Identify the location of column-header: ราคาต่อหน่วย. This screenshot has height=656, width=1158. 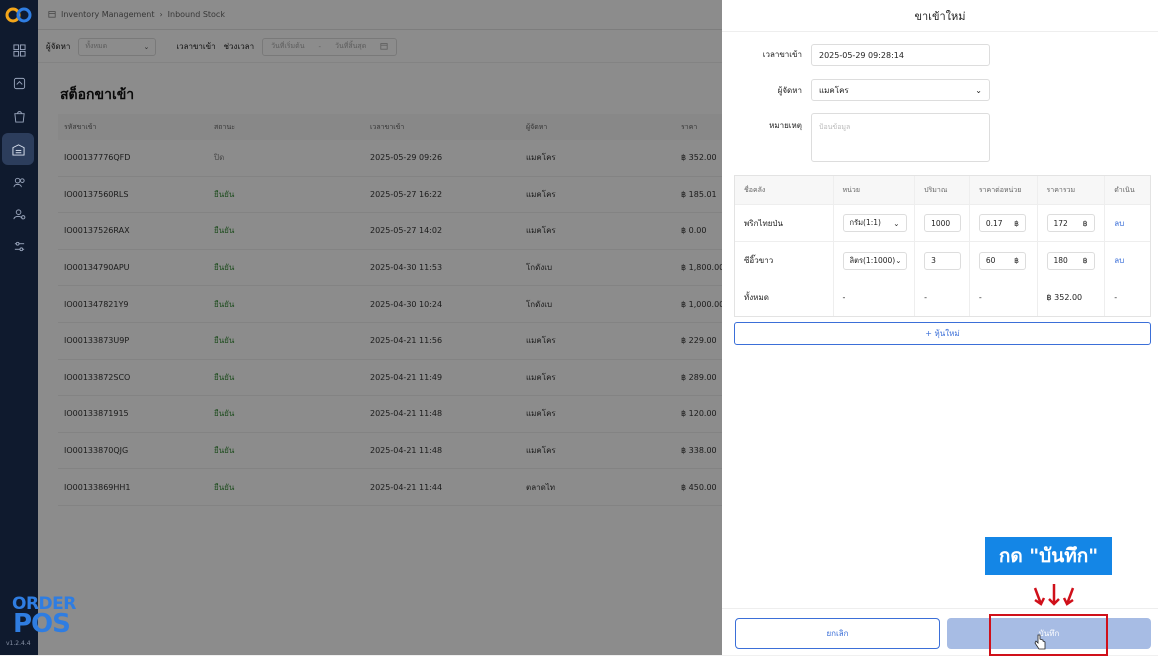
(1004, 190).